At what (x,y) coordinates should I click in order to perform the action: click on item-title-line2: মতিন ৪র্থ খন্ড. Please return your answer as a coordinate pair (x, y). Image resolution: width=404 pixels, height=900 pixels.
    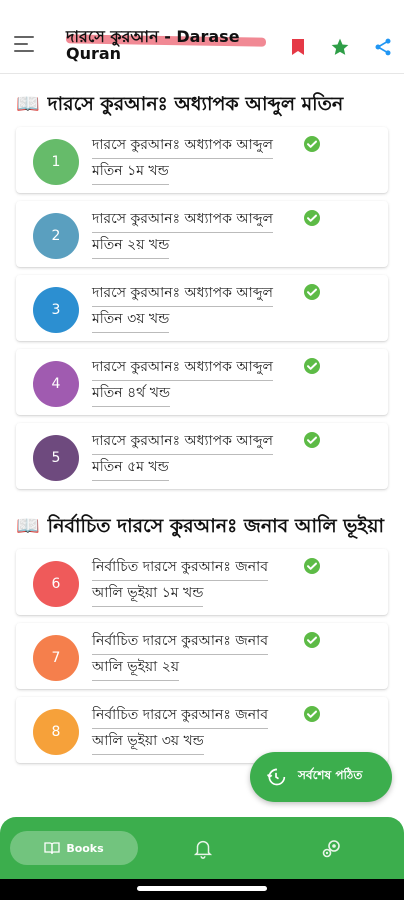
    Looking at the image, I should click on (131, 394).